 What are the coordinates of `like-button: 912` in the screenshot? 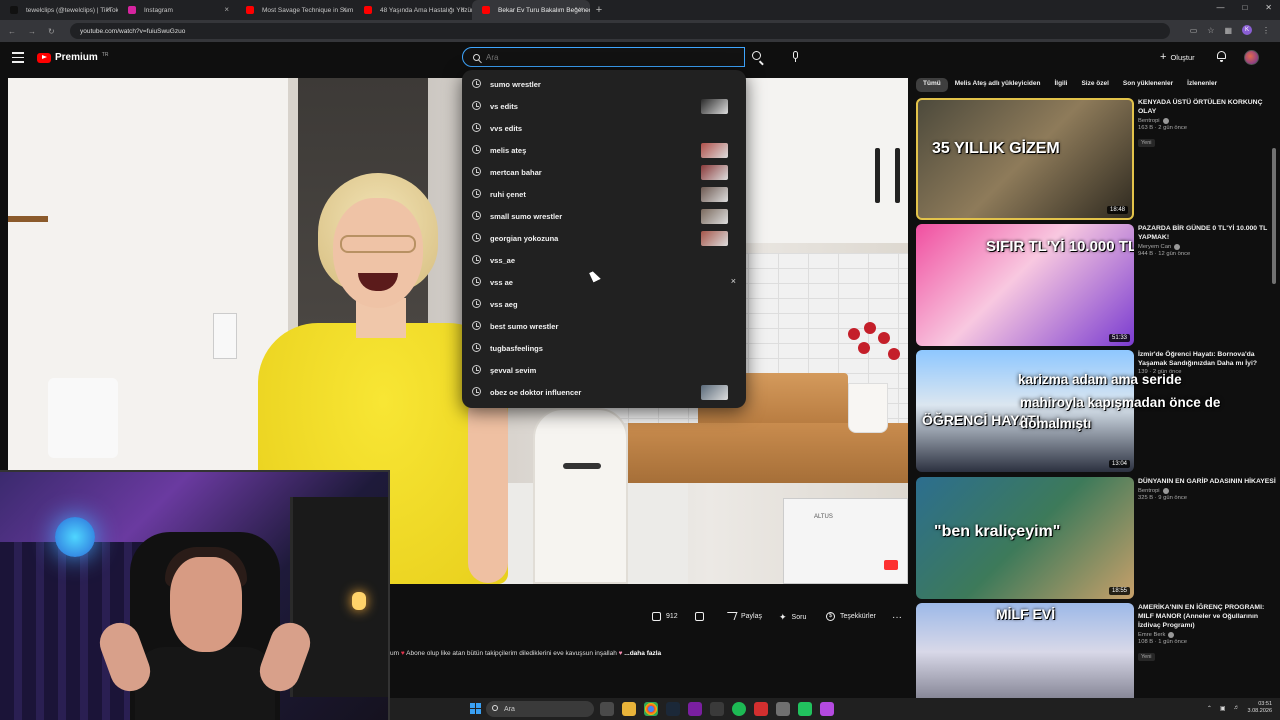 It's located at (665, 616).